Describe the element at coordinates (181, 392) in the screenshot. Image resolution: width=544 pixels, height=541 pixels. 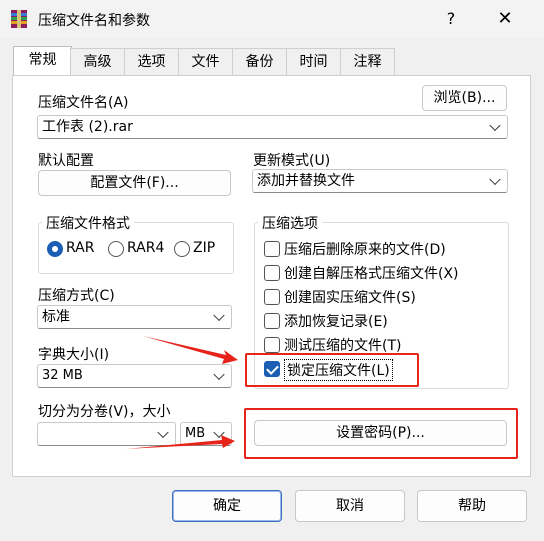
I see `annotation-arrows` at that location.